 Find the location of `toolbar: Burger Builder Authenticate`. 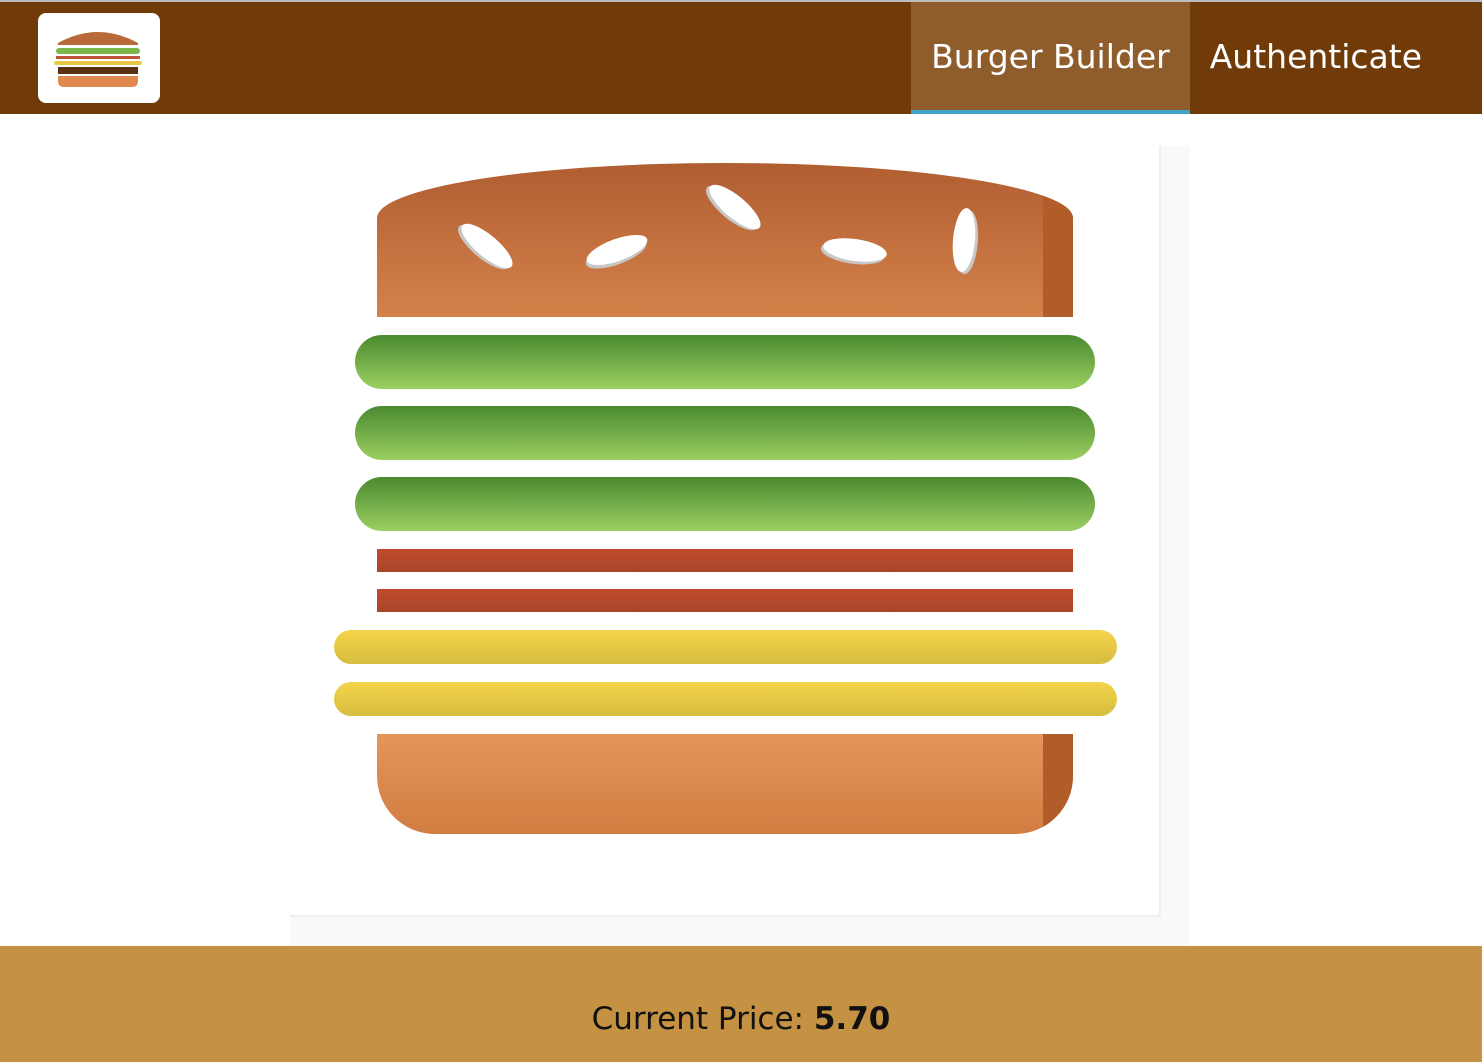

toolbar: Burger Builder Authenticate is located at coordinates (741, 57).